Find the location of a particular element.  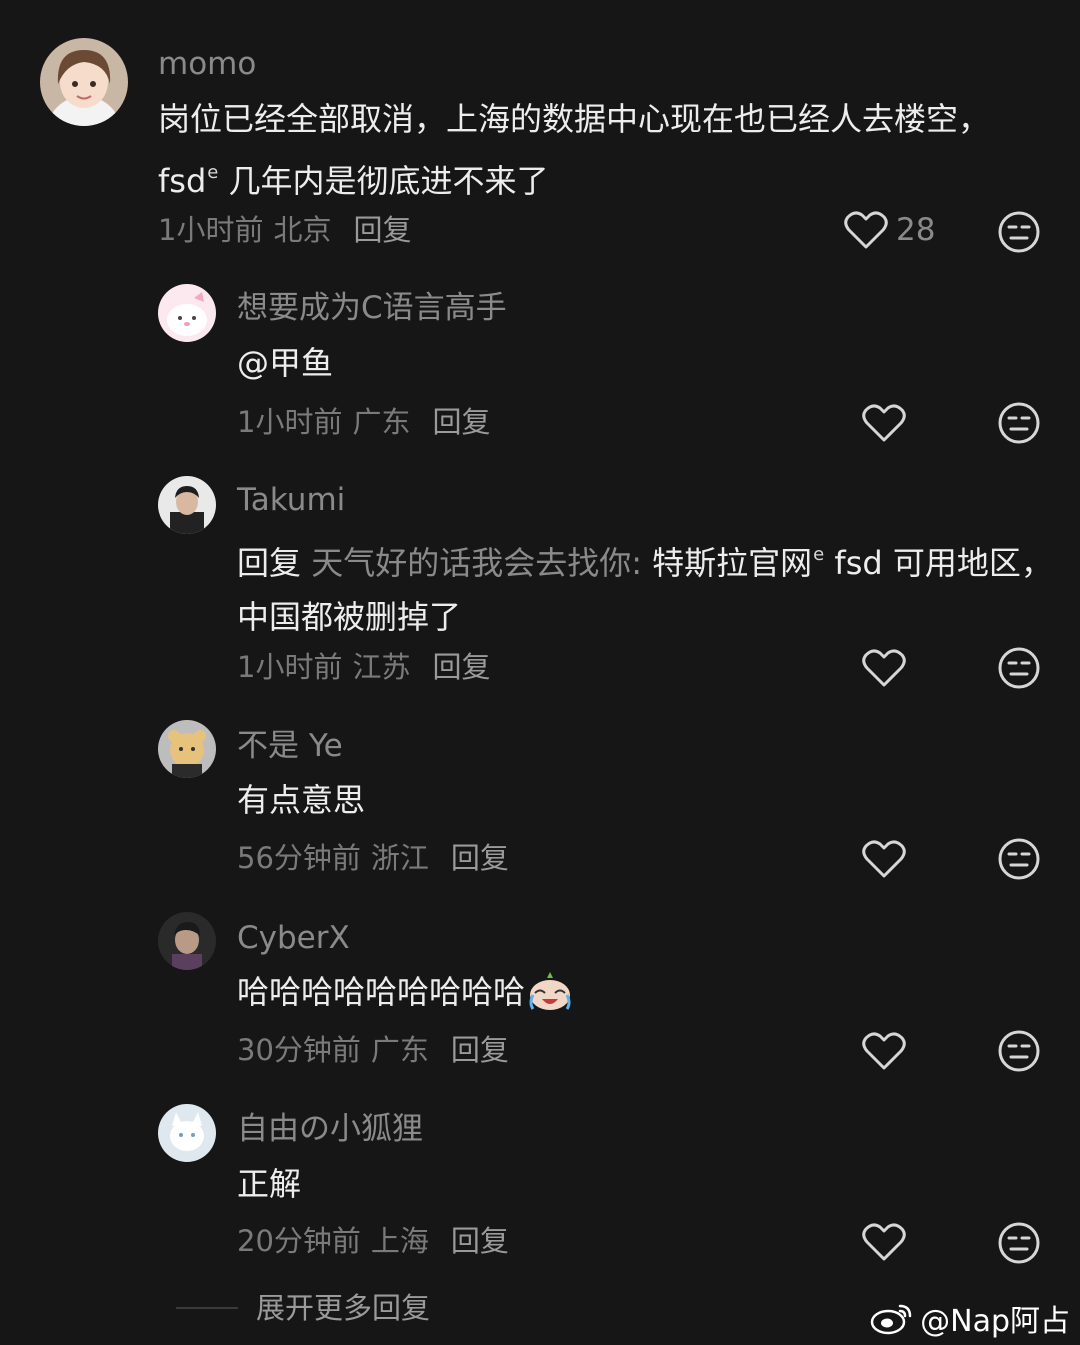

comment-text-tail: 几年内是彻底进不来了 is located at coordinates (388, 181).